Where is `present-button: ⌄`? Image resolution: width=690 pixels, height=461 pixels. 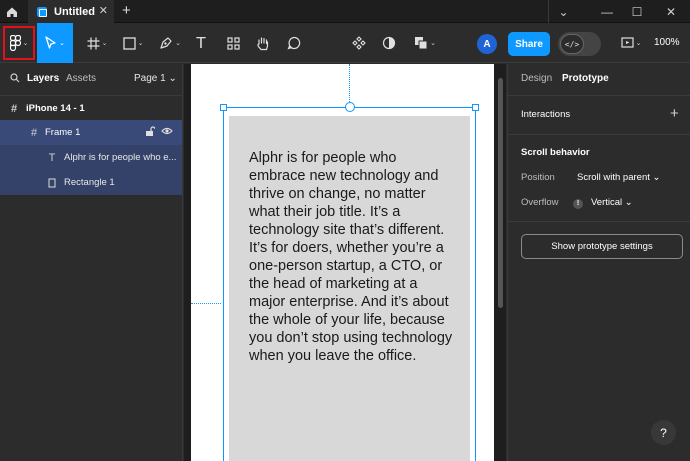
present-button: ⌄ is located at coordinates (631, 43).